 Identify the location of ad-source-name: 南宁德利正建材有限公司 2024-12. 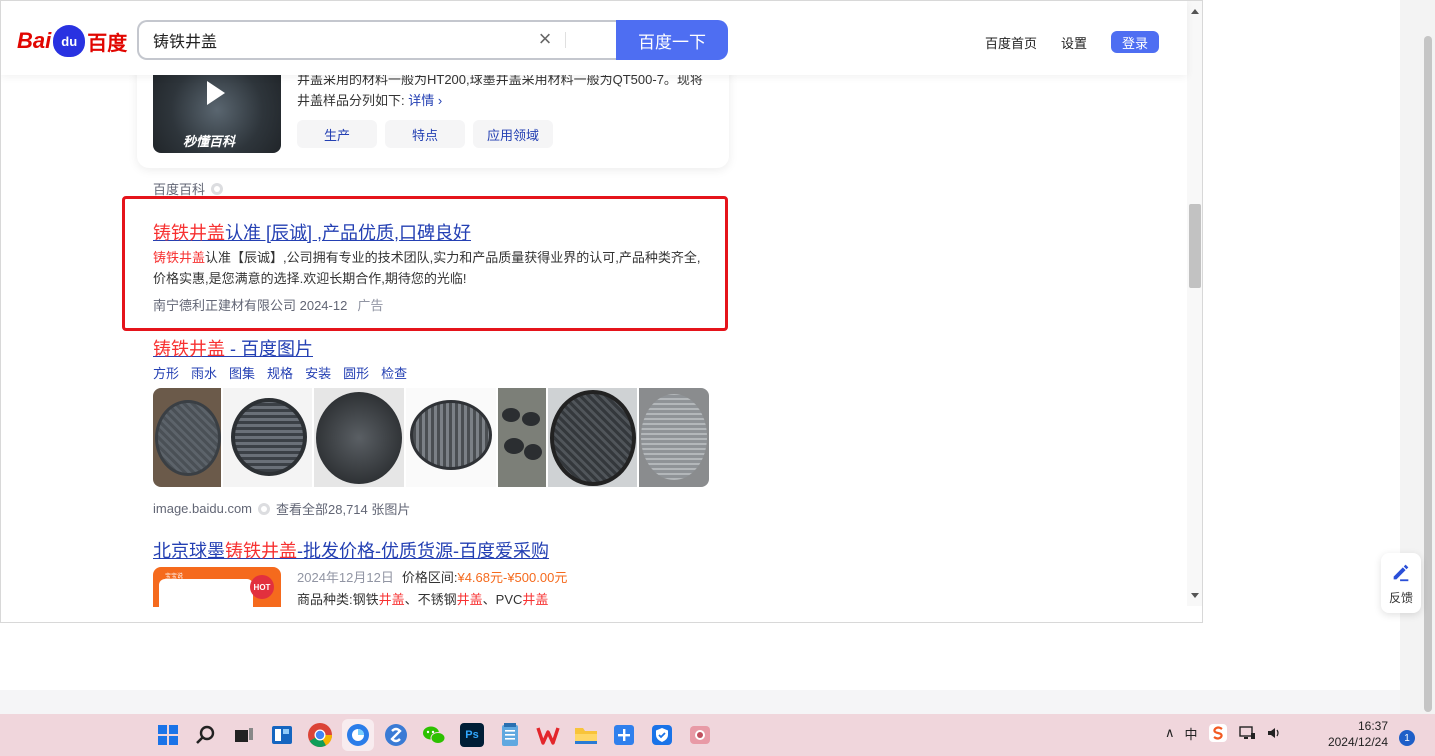
(250, 305).